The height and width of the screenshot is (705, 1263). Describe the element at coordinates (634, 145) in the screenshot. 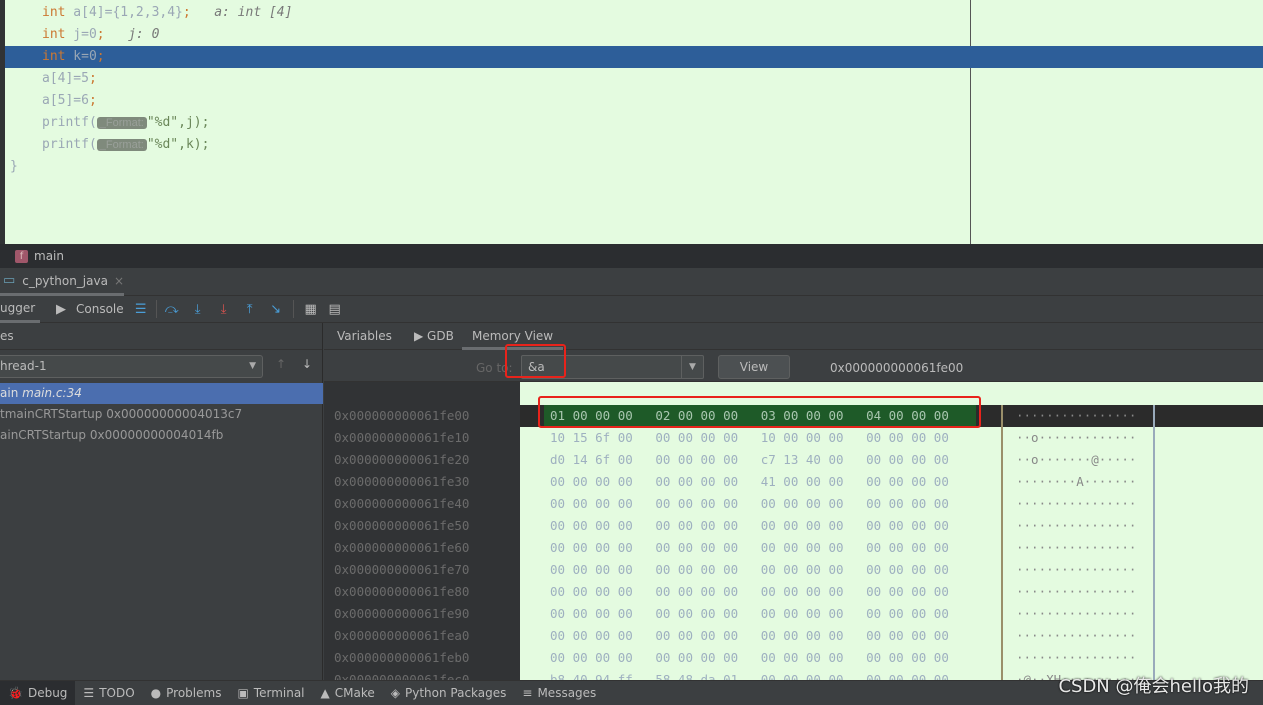

I see `code-line-7: printf(_Format: "%d",k);` at that location.